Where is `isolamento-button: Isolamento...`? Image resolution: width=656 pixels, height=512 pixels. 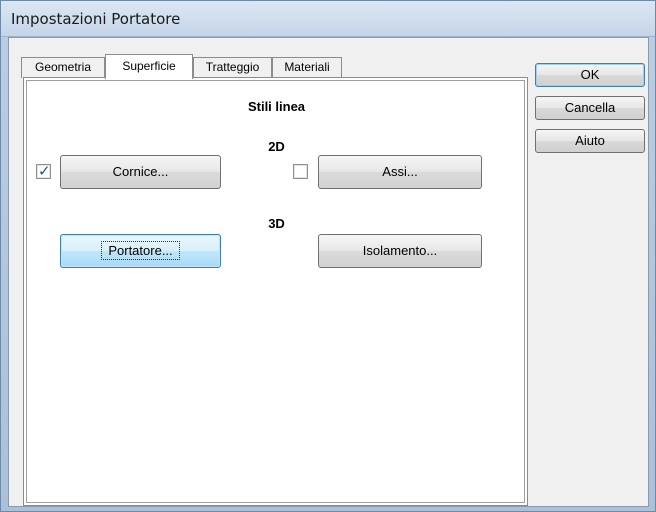 isolamento-button: Isolamento... is located at coordinates (400, 251).